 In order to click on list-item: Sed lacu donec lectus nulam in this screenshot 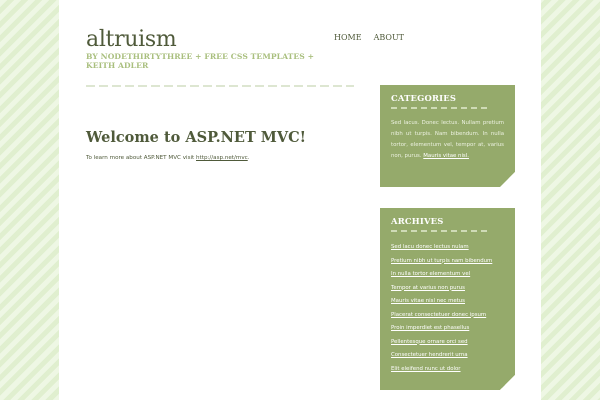, I will do `click(447, 248)`.